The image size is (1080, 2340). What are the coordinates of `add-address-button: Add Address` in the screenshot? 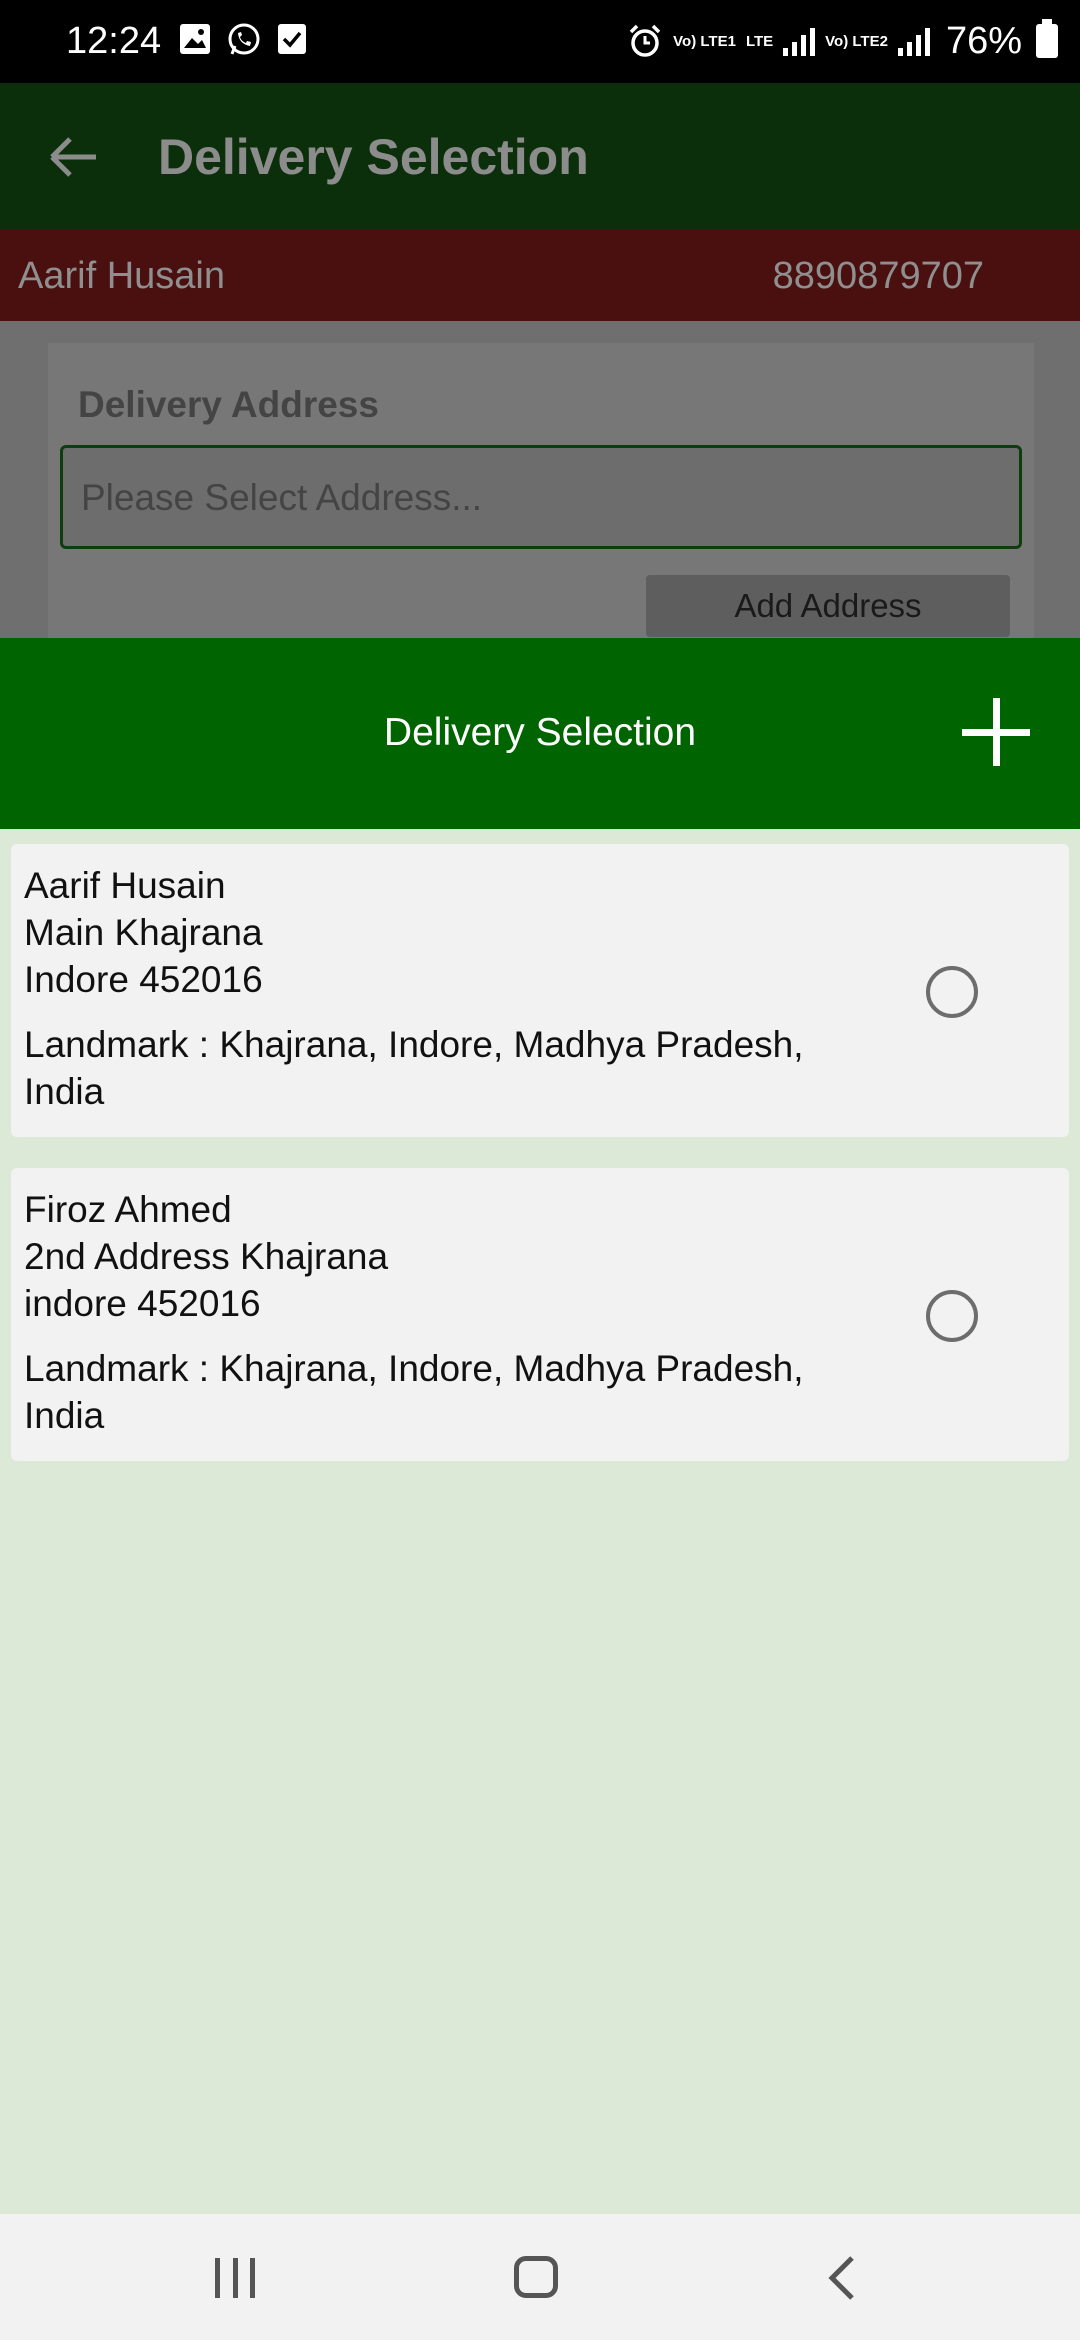 It's located at (828, 606).